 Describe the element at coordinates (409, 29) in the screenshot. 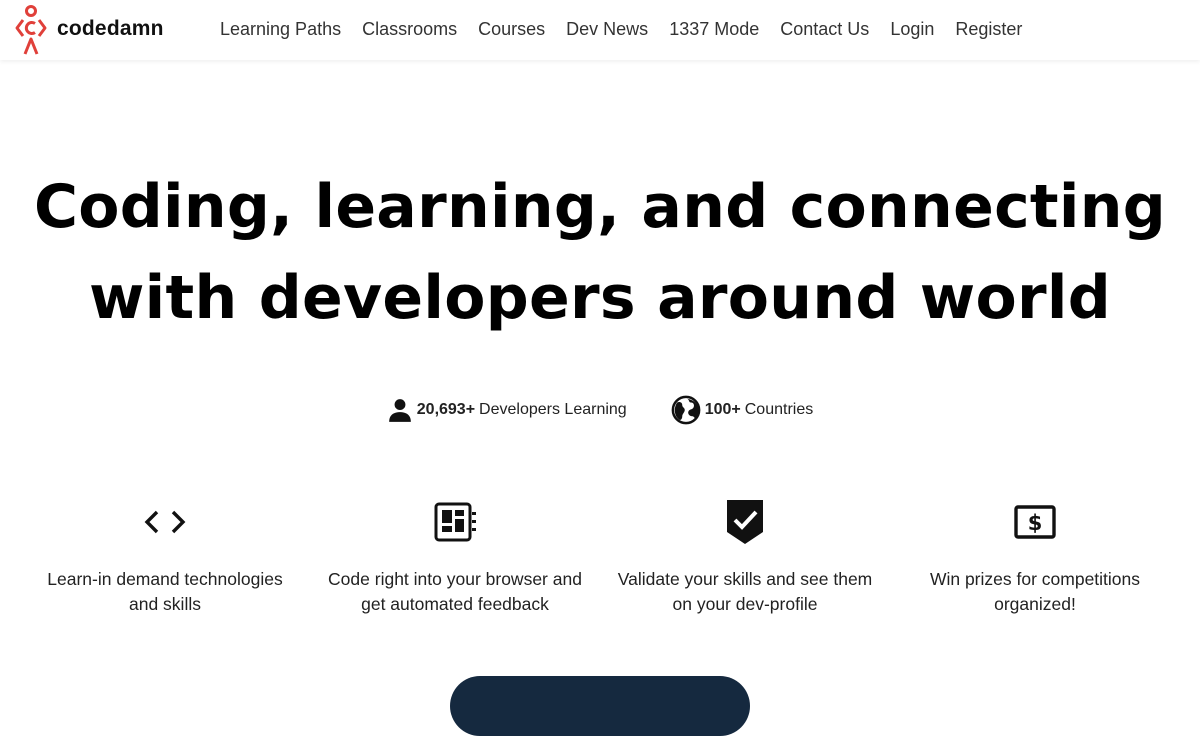

I see `nav-classrooms: Classrooms` at that location.